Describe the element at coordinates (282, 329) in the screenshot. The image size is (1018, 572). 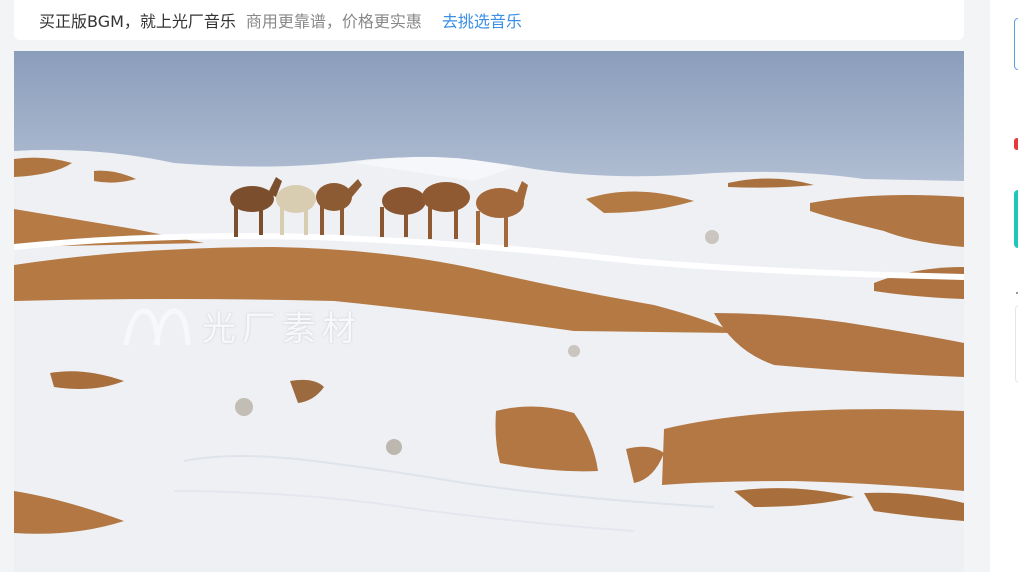
I see `watermark-text: 光厂素材` at that location.